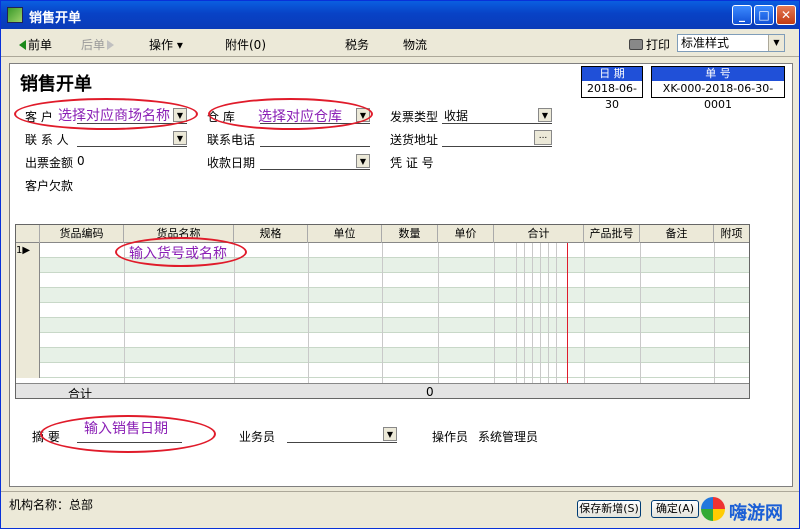  I want to click on print-button: 打印, so click(649, 44).